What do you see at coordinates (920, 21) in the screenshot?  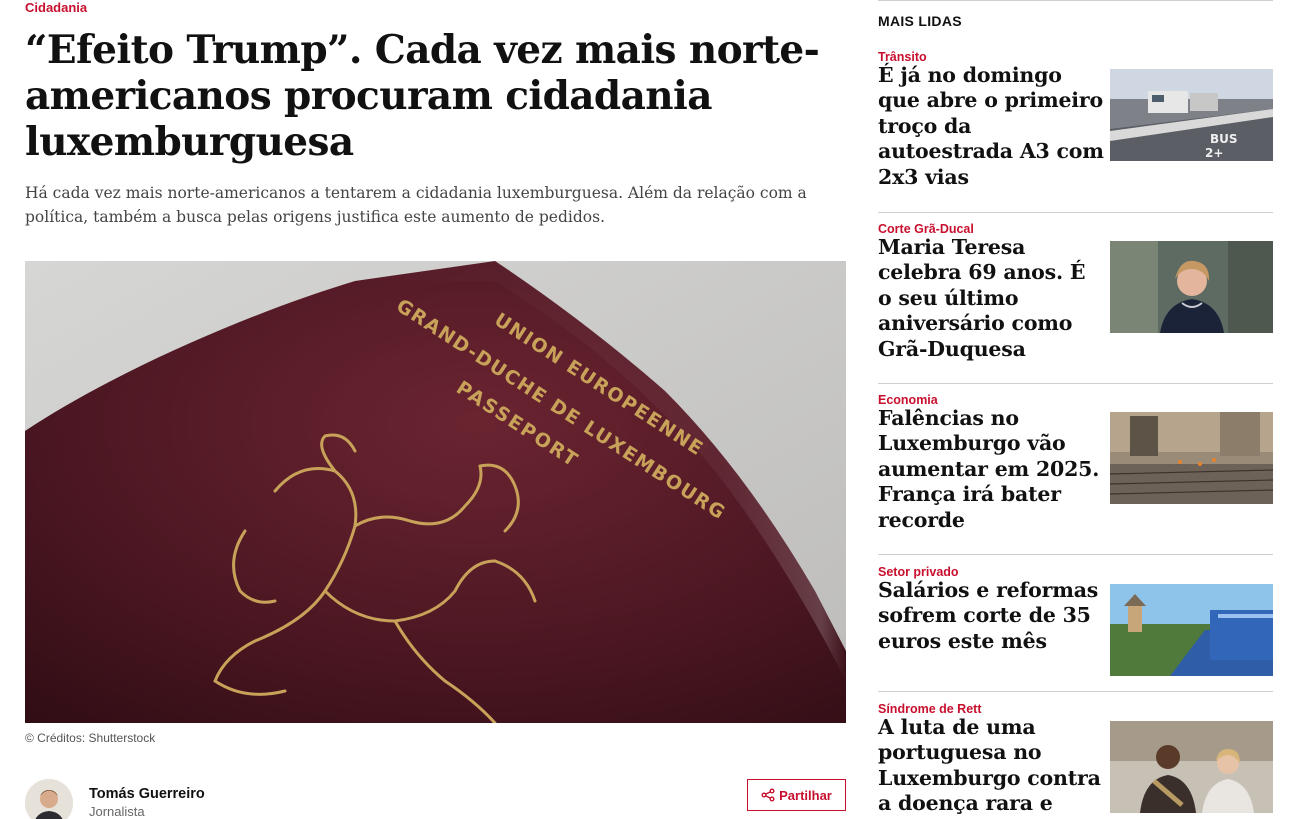 I see `most-read-title: MAIS LIDAS` at bounding box center [920, 21].